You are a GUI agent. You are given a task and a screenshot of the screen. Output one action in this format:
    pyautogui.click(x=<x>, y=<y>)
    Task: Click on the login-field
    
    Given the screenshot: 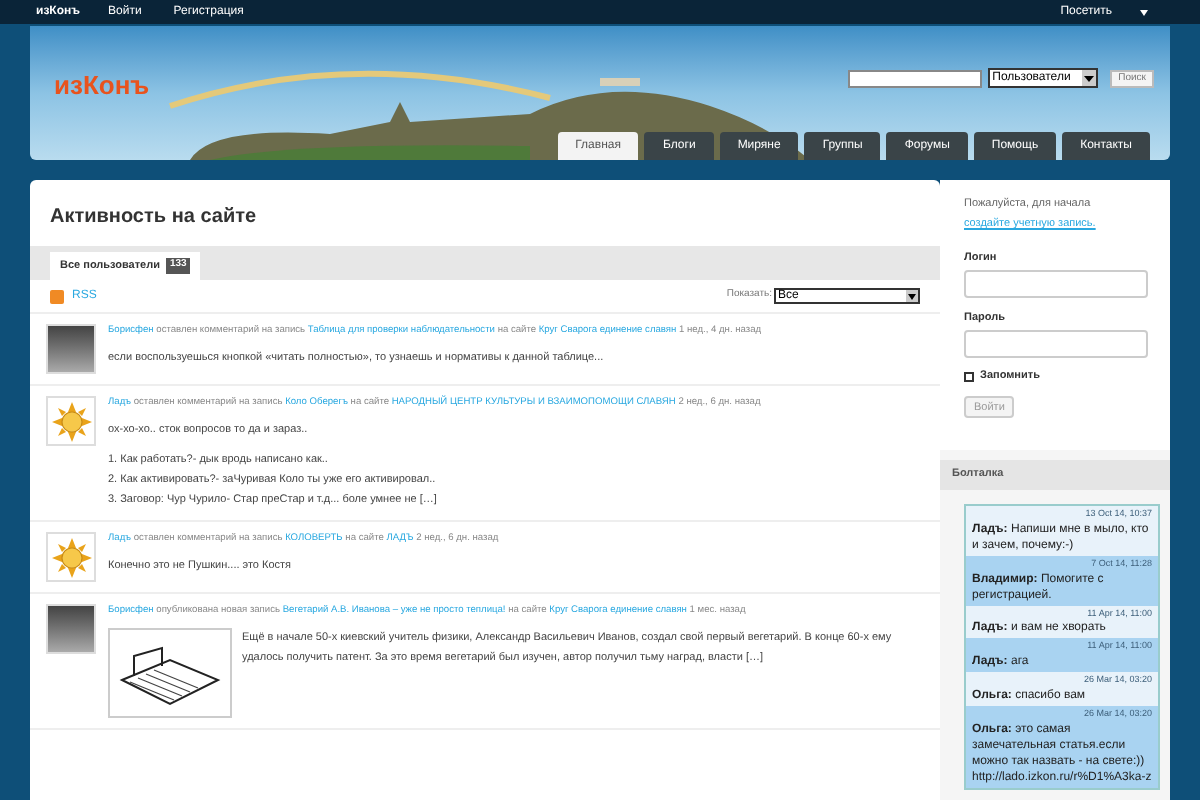 What is the action you would take?
    pyautogui.click(x=1056, y=283)
    